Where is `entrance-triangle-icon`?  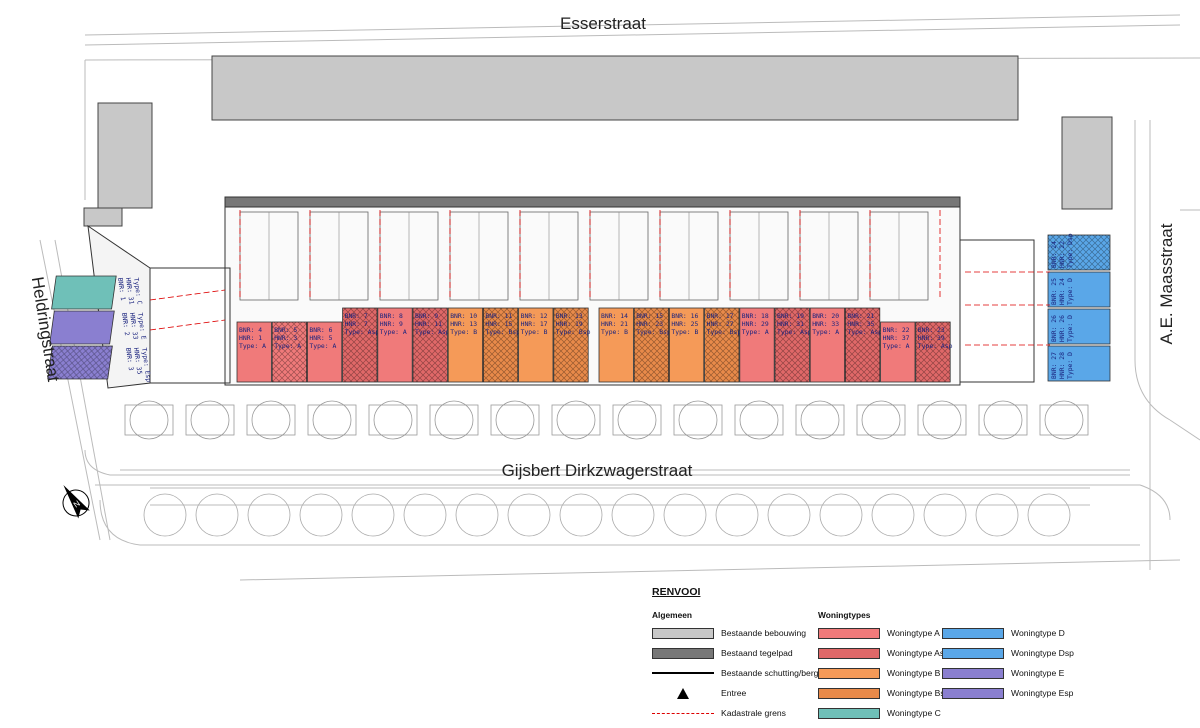
entrance-triangle-icon is located at coordinates (683, 693).